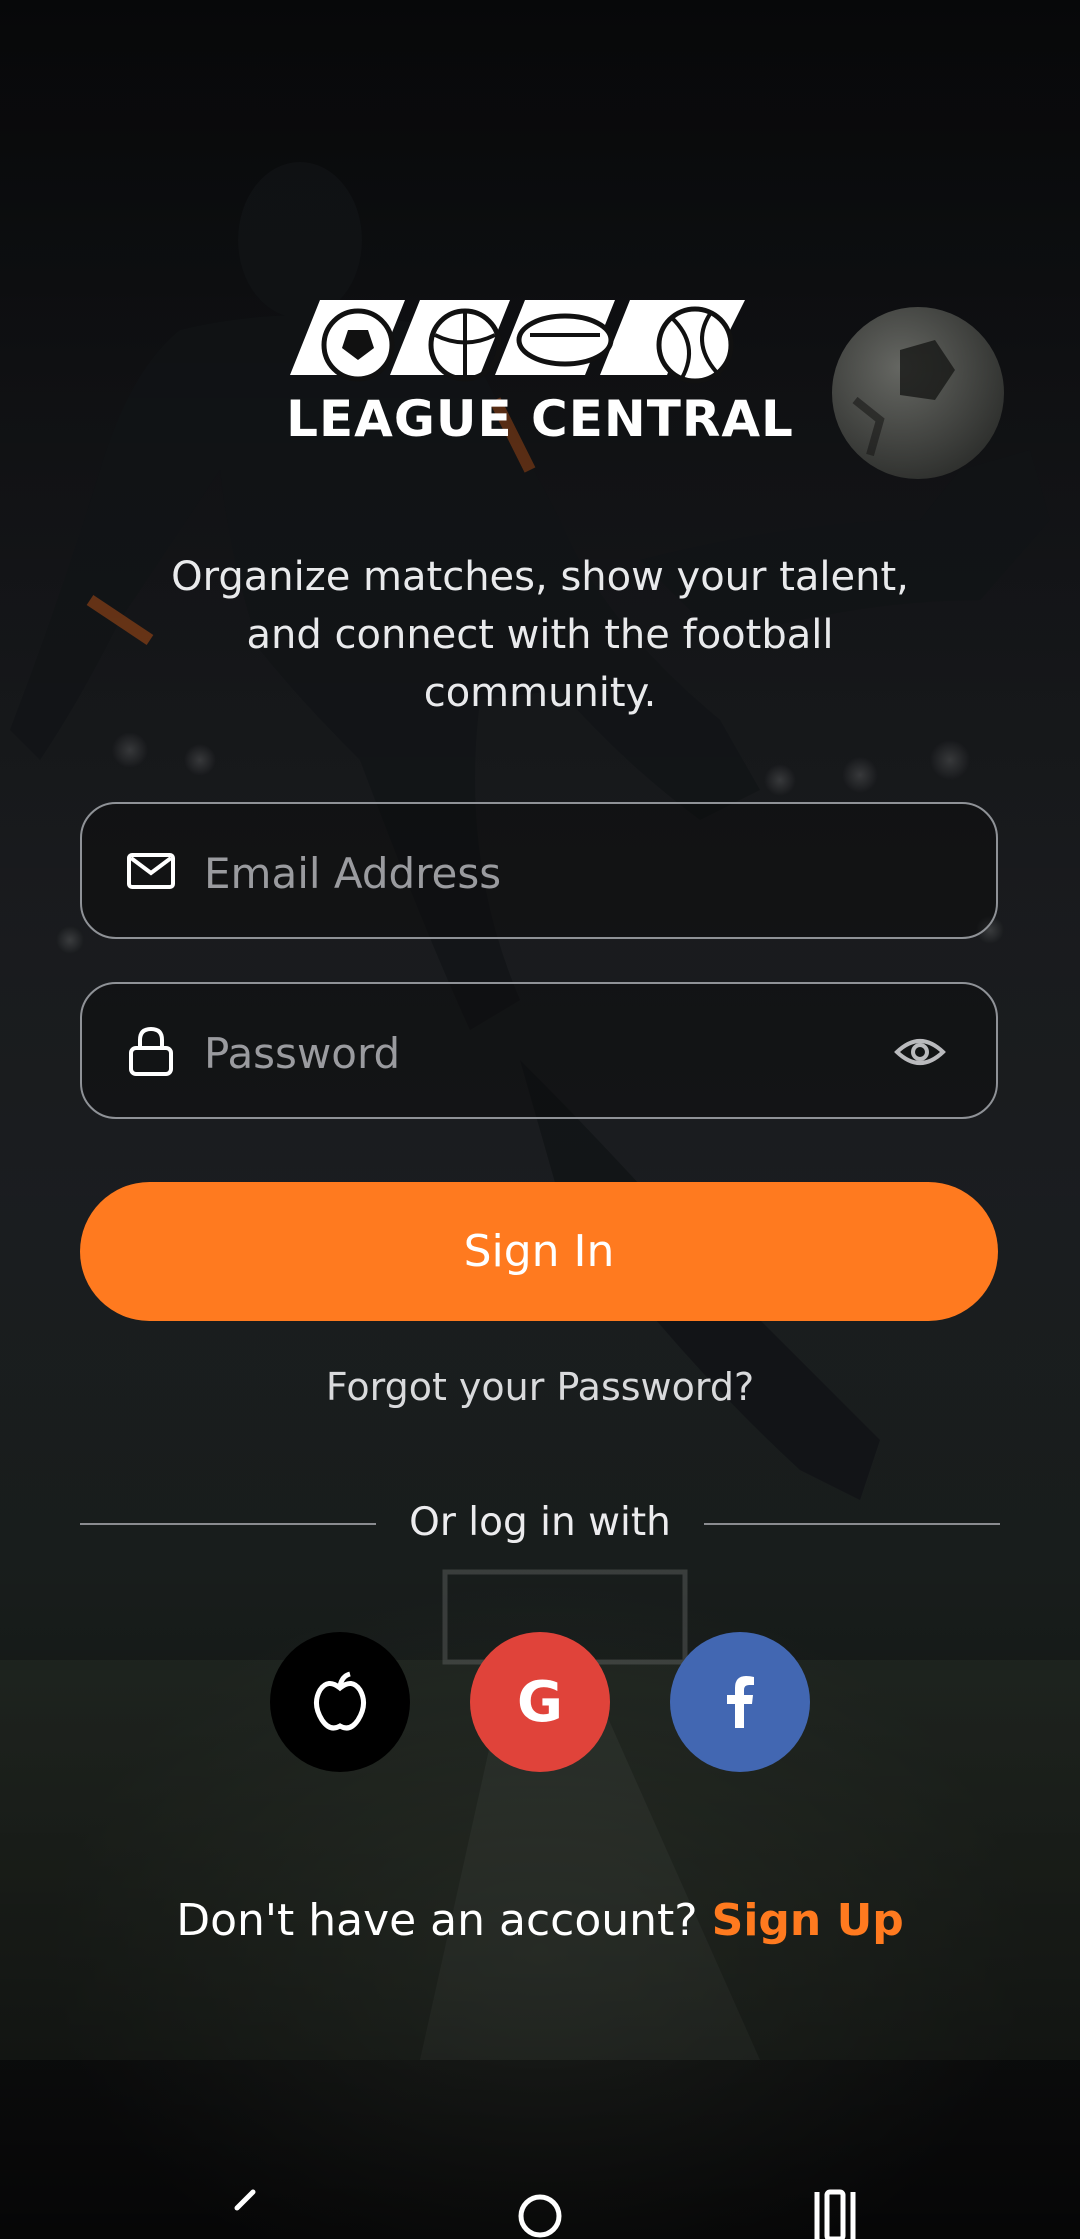 The width and height of the screenshot is (1080, 2239). Describe the element at coordinates (540, 419) in the screenshot. I see `brand-name: LEAGUE CENTRAL` at that location.